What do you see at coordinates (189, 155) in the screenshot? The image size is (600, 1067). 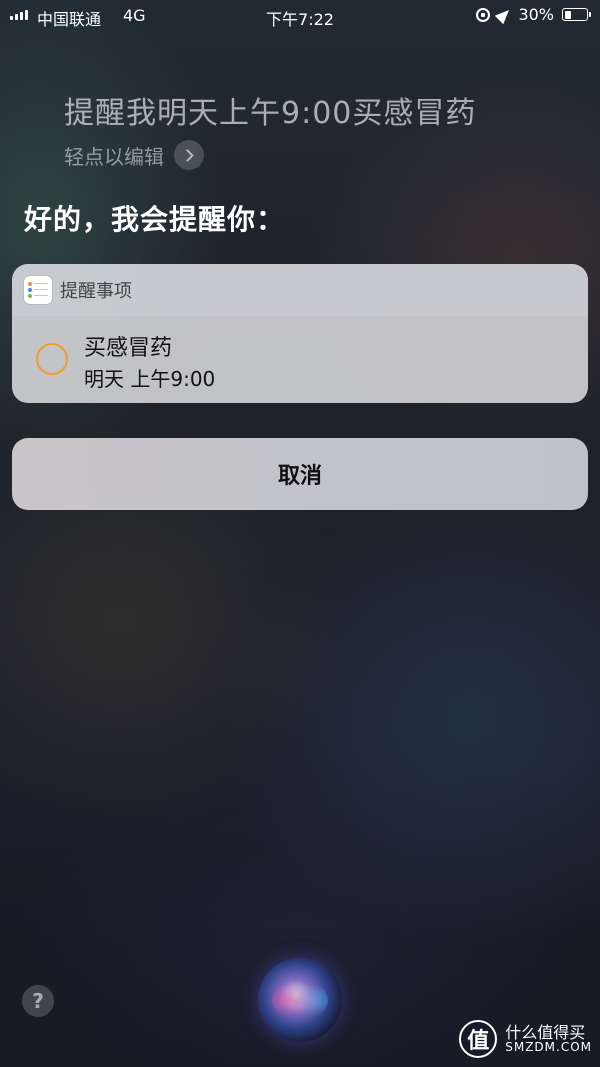 I see `chevron-right-icon` at bounding box center [189, 155].